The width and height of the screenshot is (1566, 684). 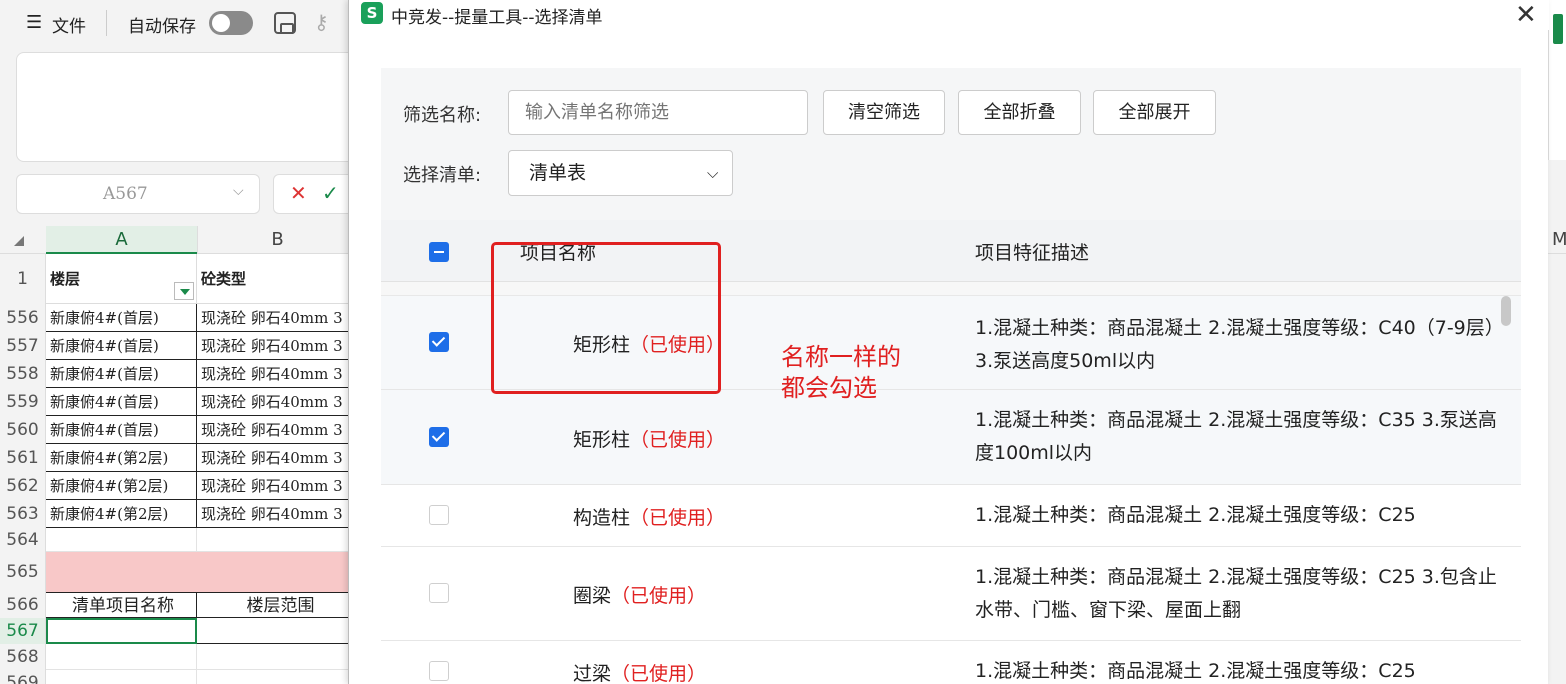 I want to click on column-header-a: A, so click(x=121, y=240).